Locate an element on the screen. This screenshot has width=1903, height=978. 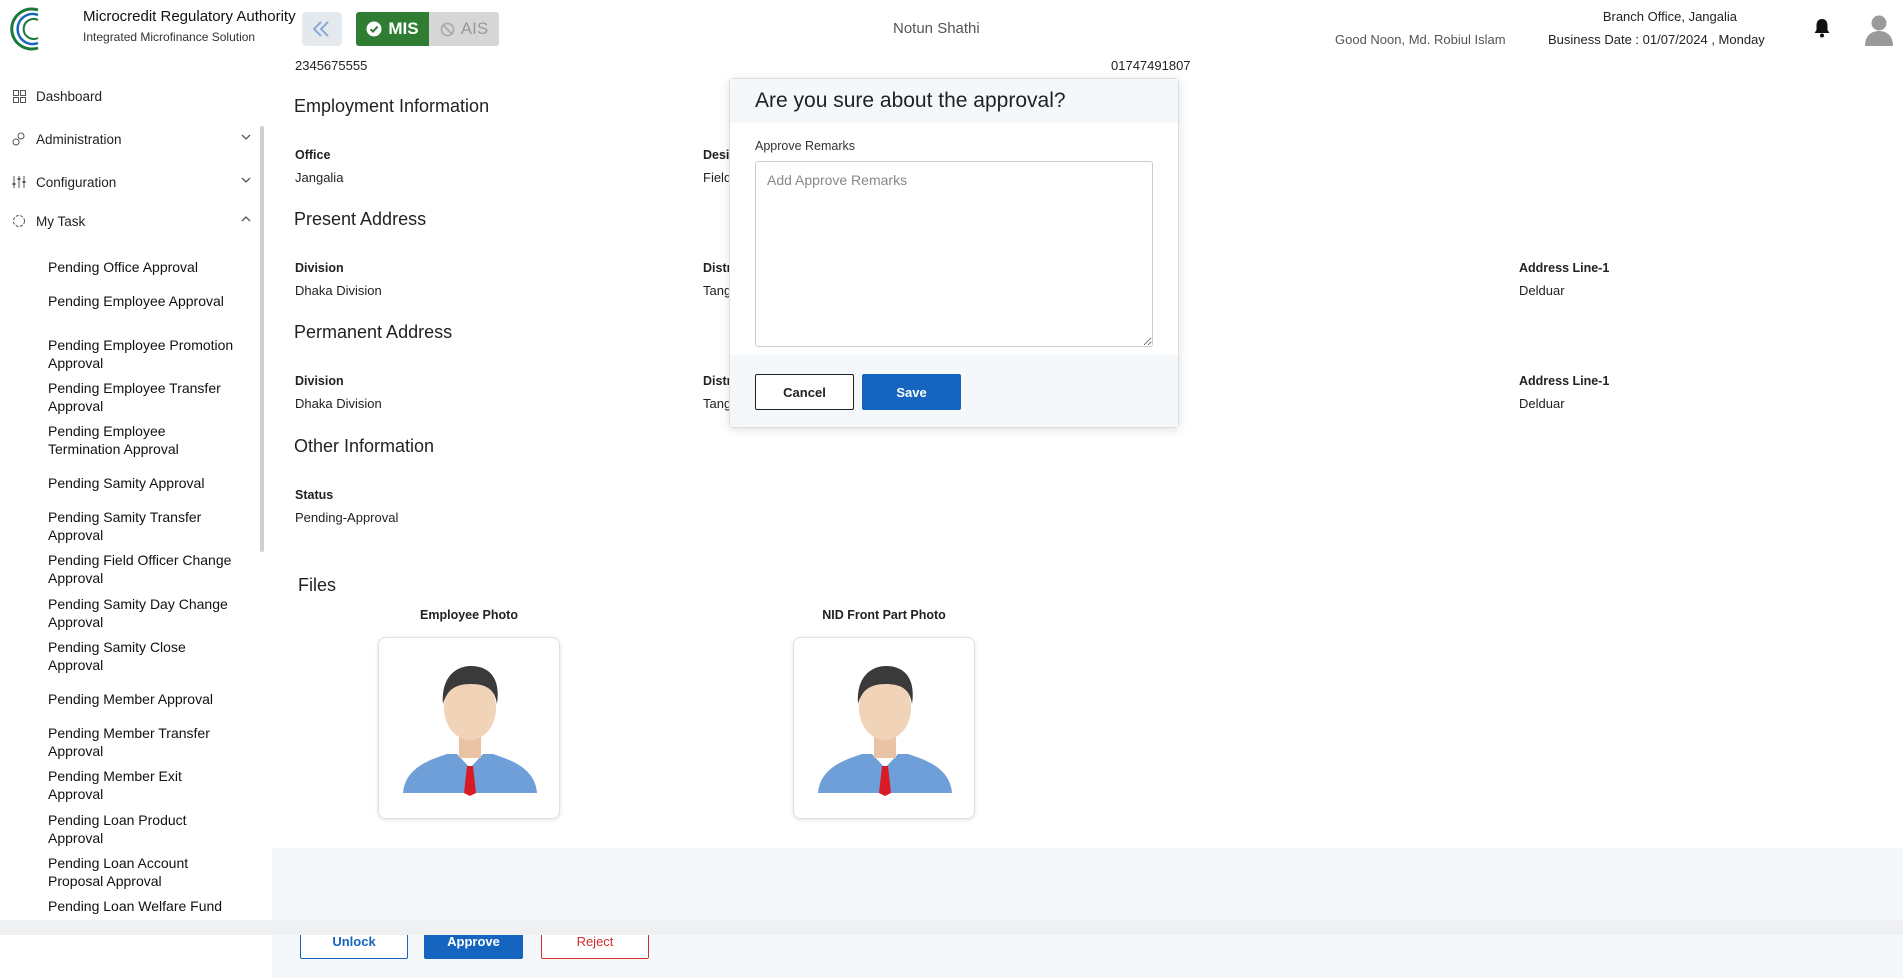
employee-photo-label: Employee Photo is located at coordinates (469, 615).